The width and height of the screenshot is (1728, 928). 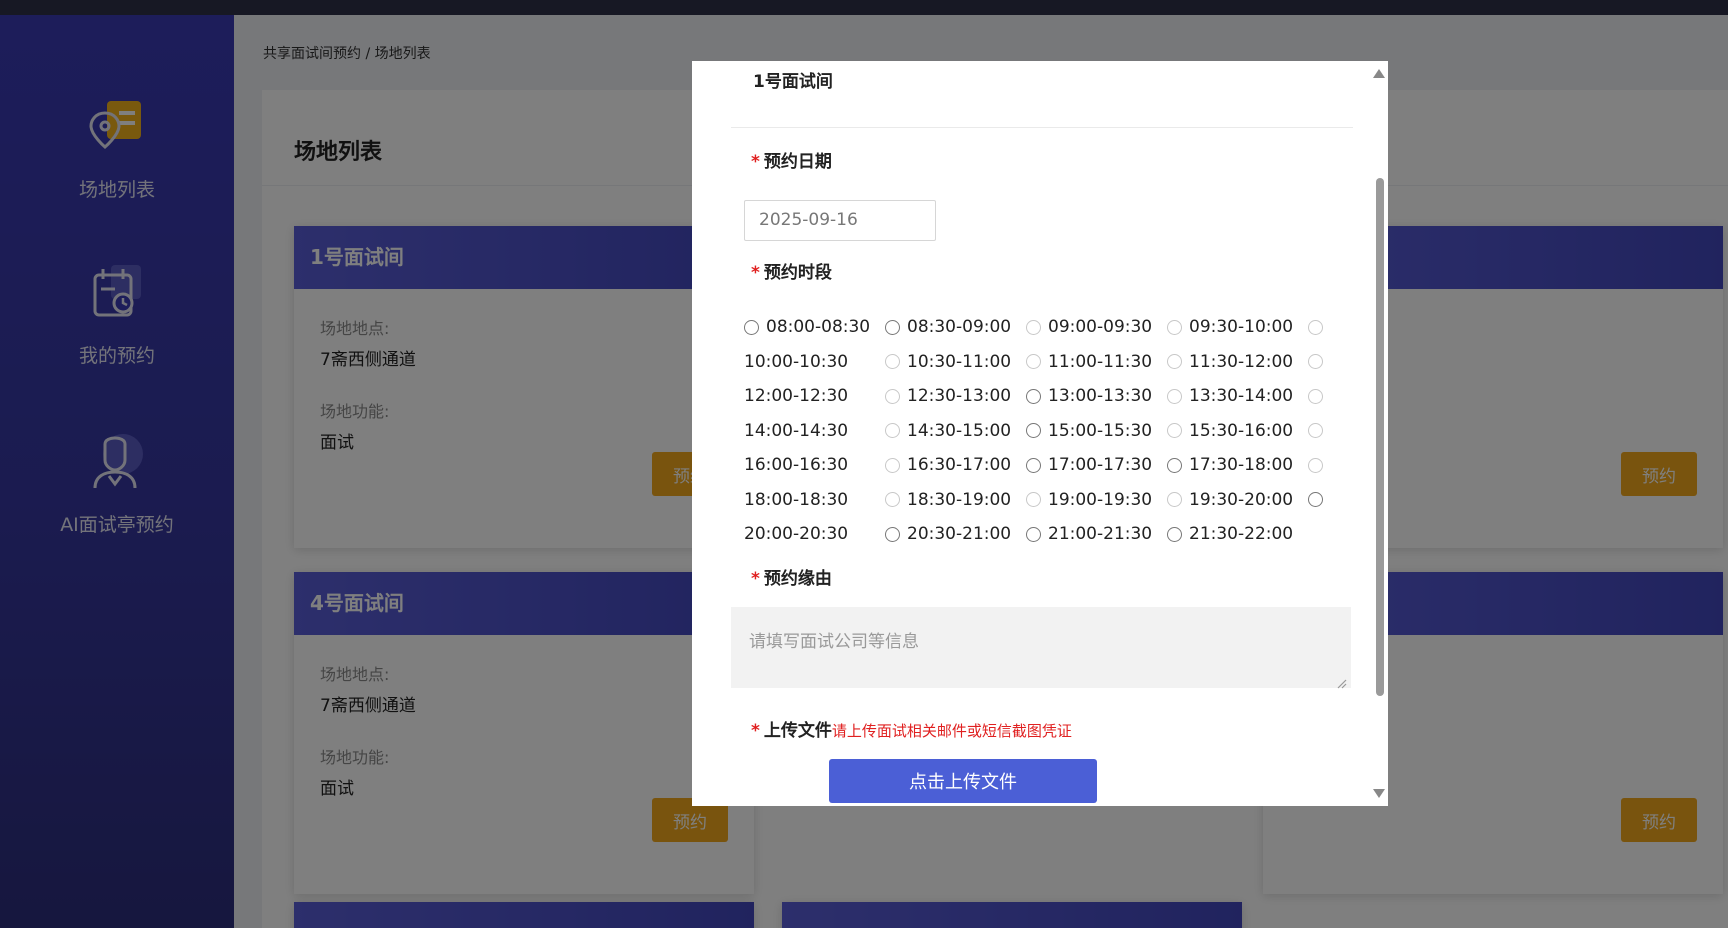 What do you see at coordinates (1237, 396) in the screenshot?
I see `time-slot-option: 13:30-14:00` at bounding box center [1237, 396].